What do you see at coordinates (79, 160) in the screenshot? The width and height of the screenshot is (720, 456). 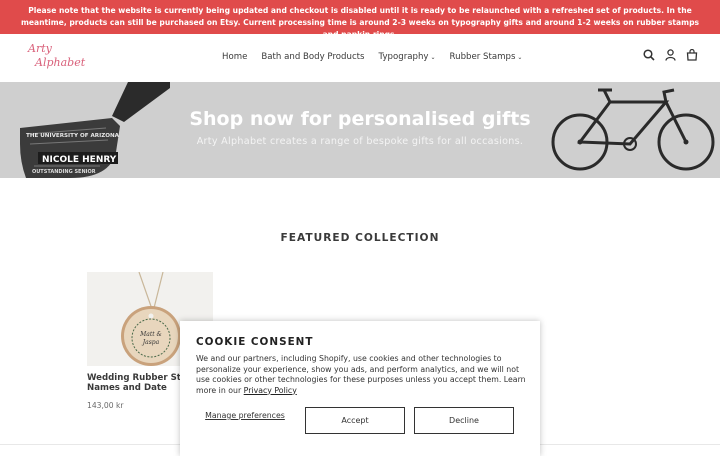 I see `art-text-line-2: NICOLE HENRY` at bounding box center [79, 160].